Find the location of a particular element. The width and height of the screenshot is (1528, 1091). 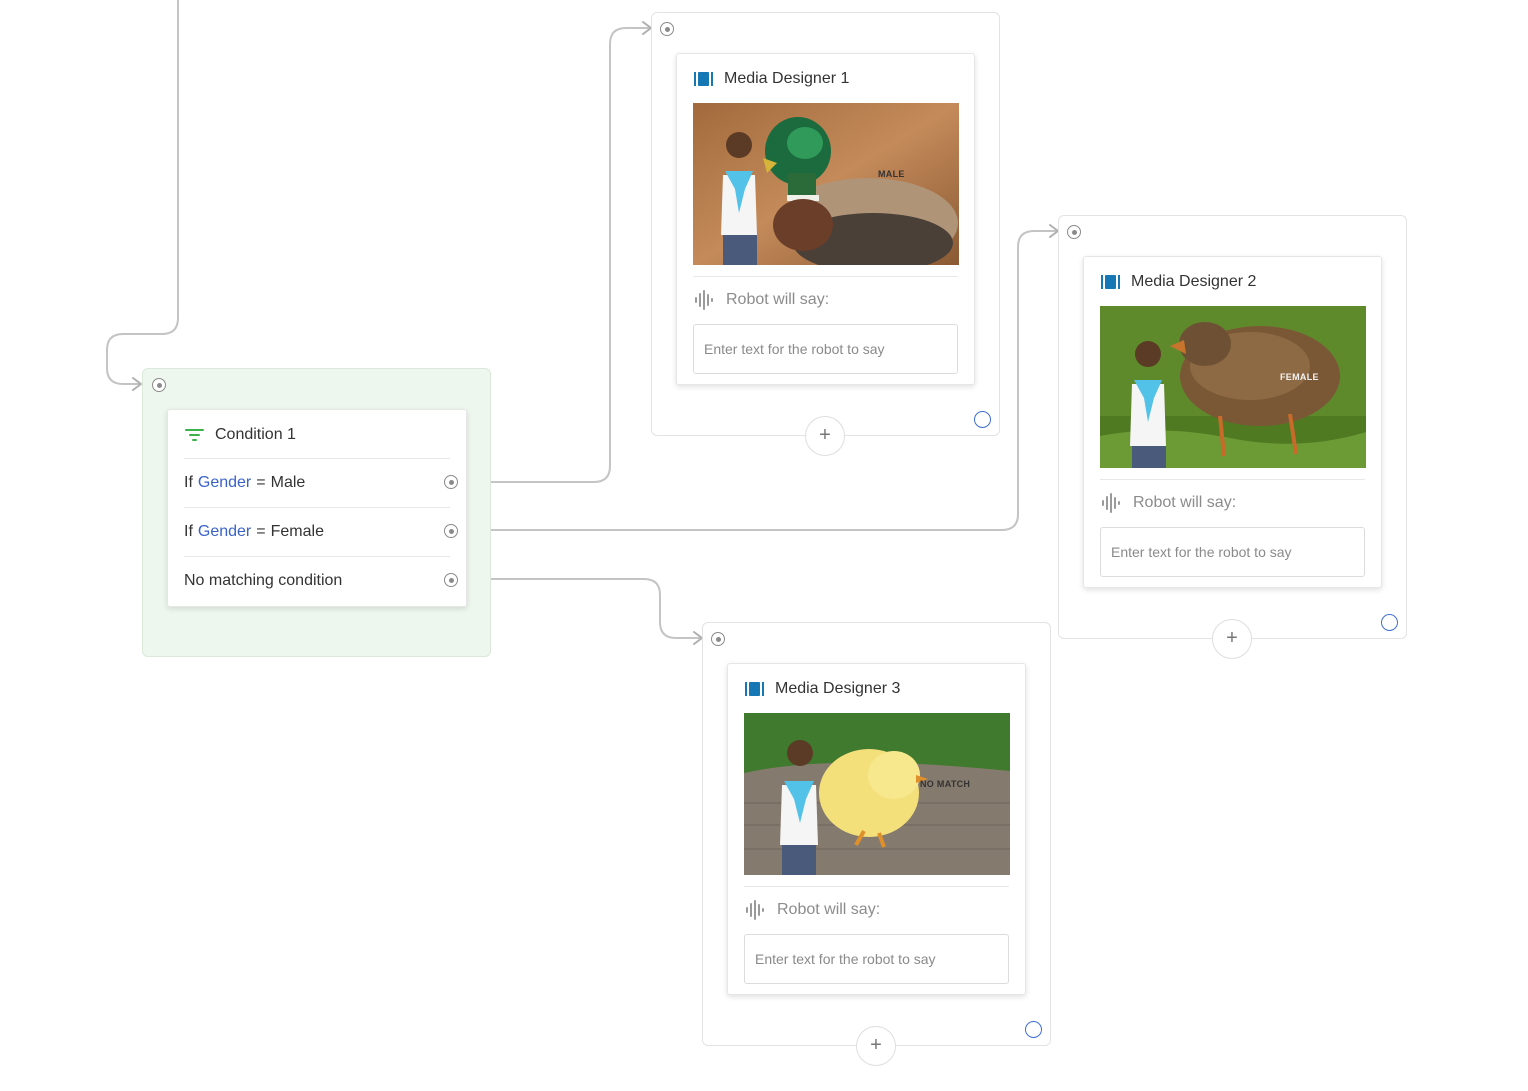

media-title-row-3: Media Designer 3 is located at coordinates (822, 689).